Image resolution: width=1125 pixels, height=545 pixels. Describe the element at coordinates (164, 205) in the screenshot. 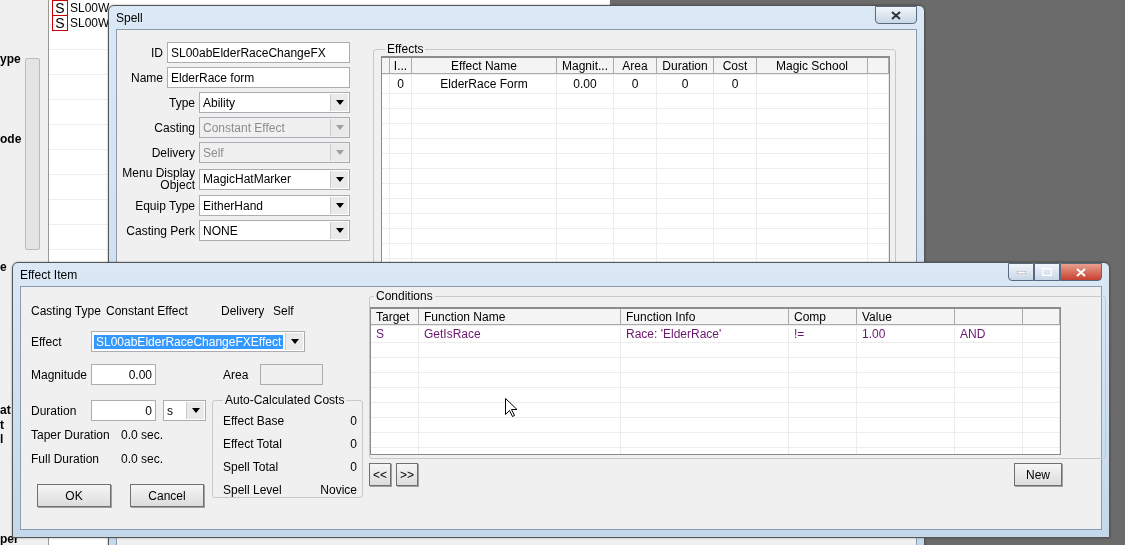

I see `field-label: Equip Type` at that location.